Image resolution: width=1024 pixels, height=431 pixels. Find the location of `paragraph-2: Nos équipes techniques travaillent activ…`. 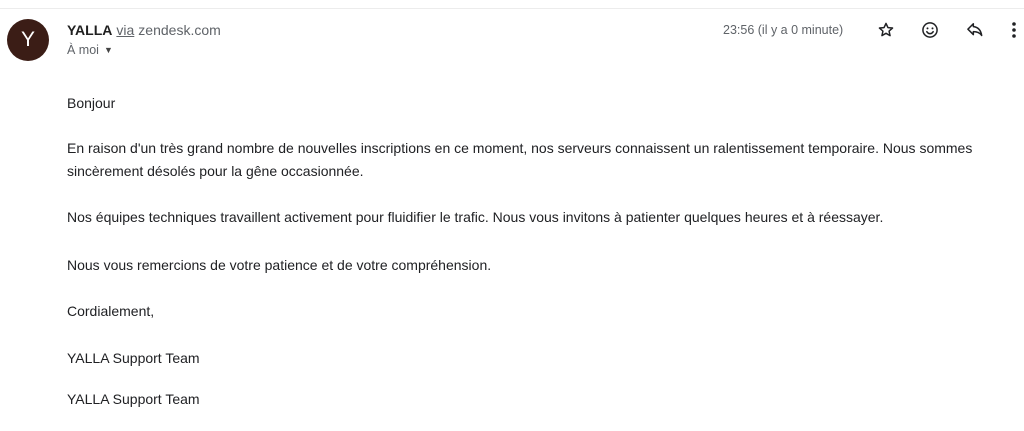

paragraph-2: Nos équipes techniques travaillent activ… is located at coordinates (475, 217).